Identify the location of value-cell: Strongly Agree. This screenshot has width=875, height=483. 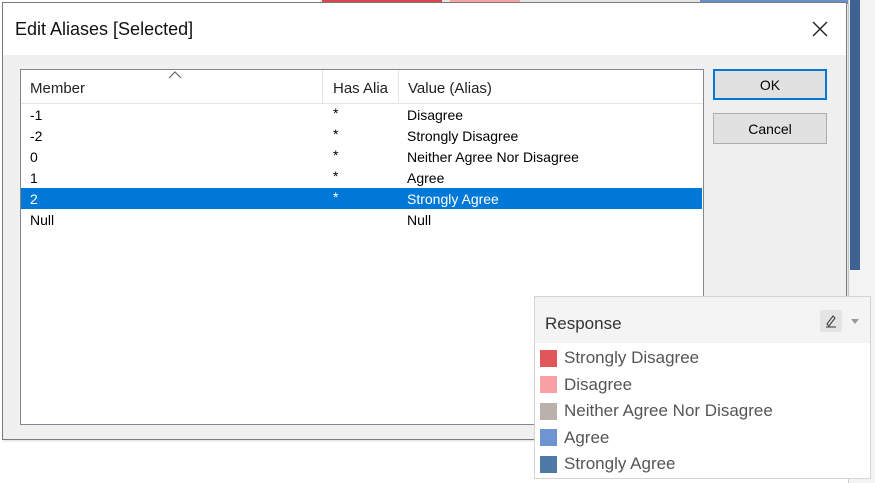
(453, 199).